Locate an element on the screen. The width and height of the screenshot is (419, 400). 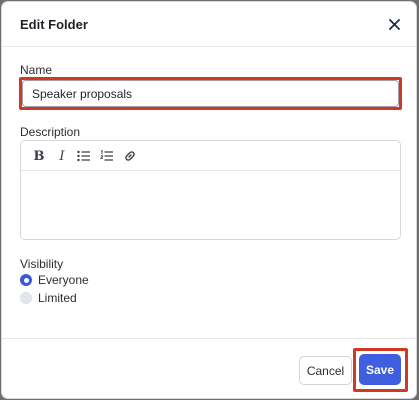
link-button is located at coordinates (130, 156).